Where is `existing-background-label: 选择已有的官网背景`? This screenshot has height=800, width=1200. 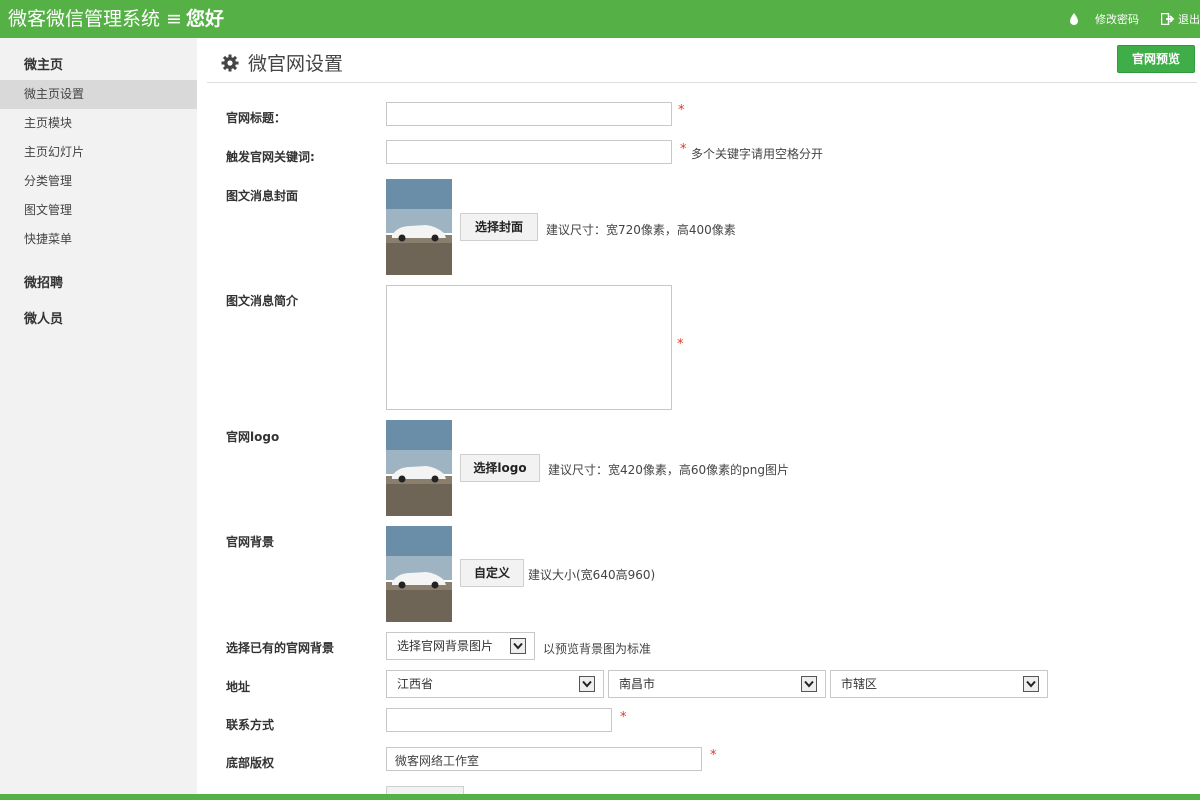 existing-background-label: 选择已有的官网背景 is located at coordinates (280, 648).